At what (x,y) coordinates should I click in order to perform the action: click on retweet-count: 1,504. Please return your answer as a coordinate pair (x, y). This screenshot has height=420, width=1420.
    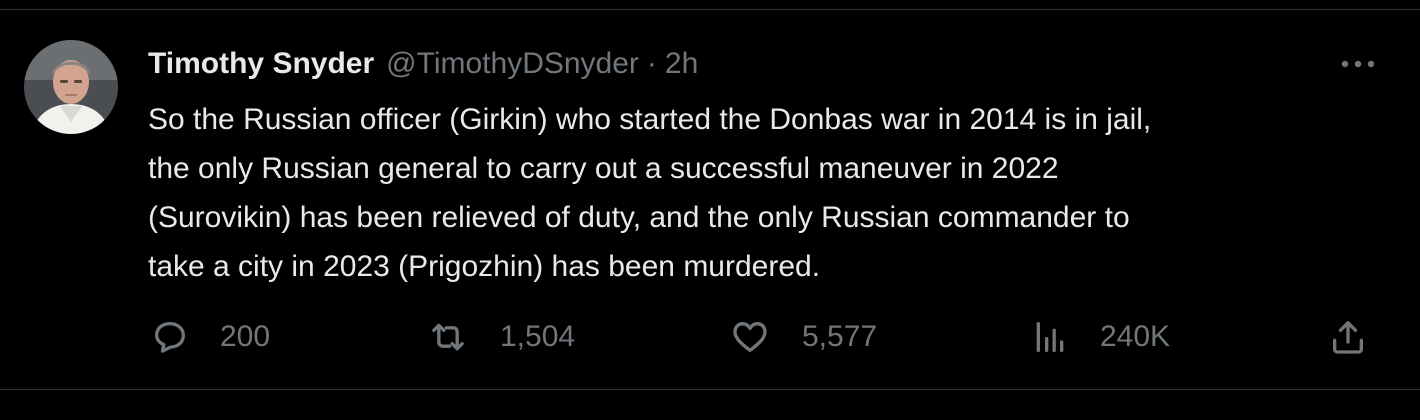
    Looking at the image, I should click on (538, 336).